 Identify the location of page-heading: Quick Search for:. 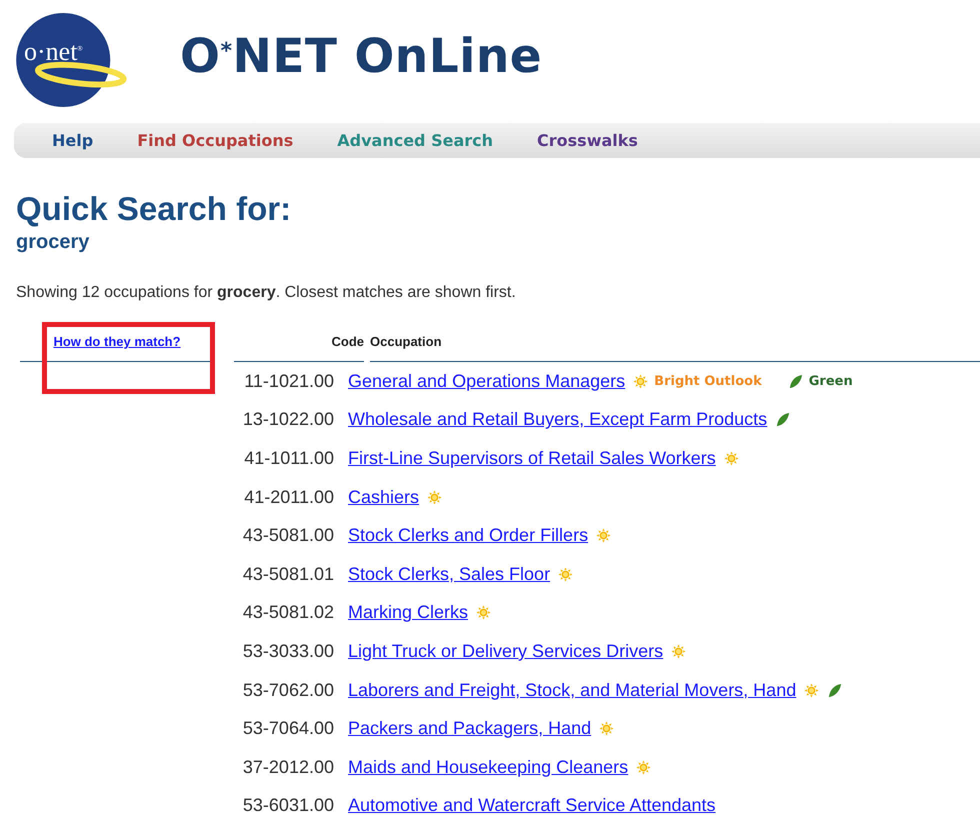
(154, 208).